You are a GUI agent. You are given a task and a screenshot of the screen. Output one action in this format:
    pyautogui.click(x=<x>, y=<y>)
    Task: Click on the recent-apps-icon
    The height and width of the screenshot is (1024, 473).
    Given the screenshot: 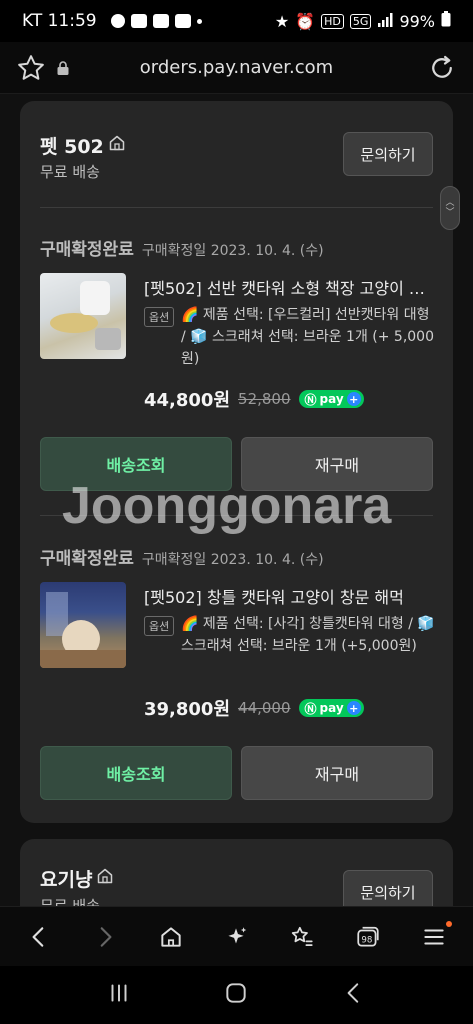 What is the action you would take?
    pyautogui.click(x=119, y=993)
    